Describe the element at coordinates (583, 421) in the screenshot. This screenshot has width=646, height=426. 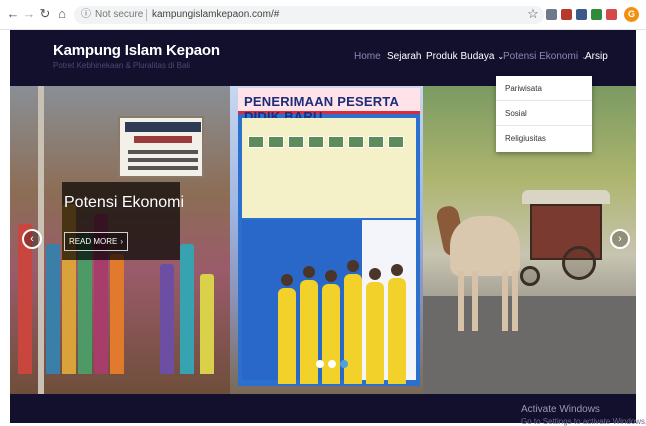
I see `activate-windows-subtitle: Go to Settings to activate Windows.` at that location.